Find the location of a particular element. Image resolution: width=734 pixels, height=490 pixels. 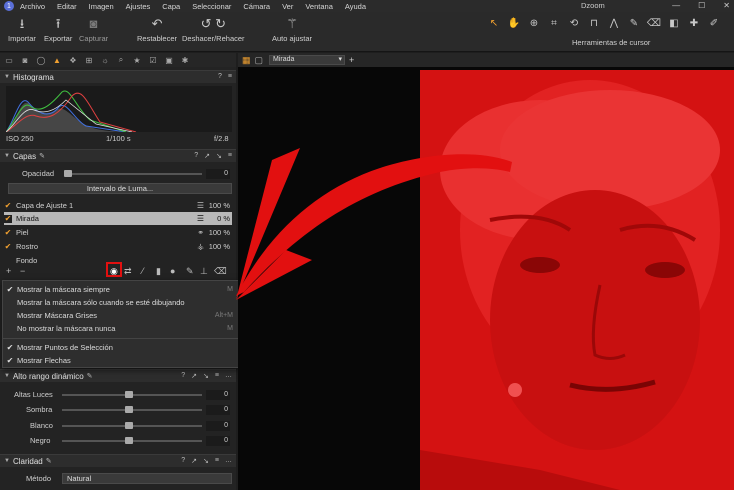

brush-tool-icon: ✎ is located at coordinates (634, 23).